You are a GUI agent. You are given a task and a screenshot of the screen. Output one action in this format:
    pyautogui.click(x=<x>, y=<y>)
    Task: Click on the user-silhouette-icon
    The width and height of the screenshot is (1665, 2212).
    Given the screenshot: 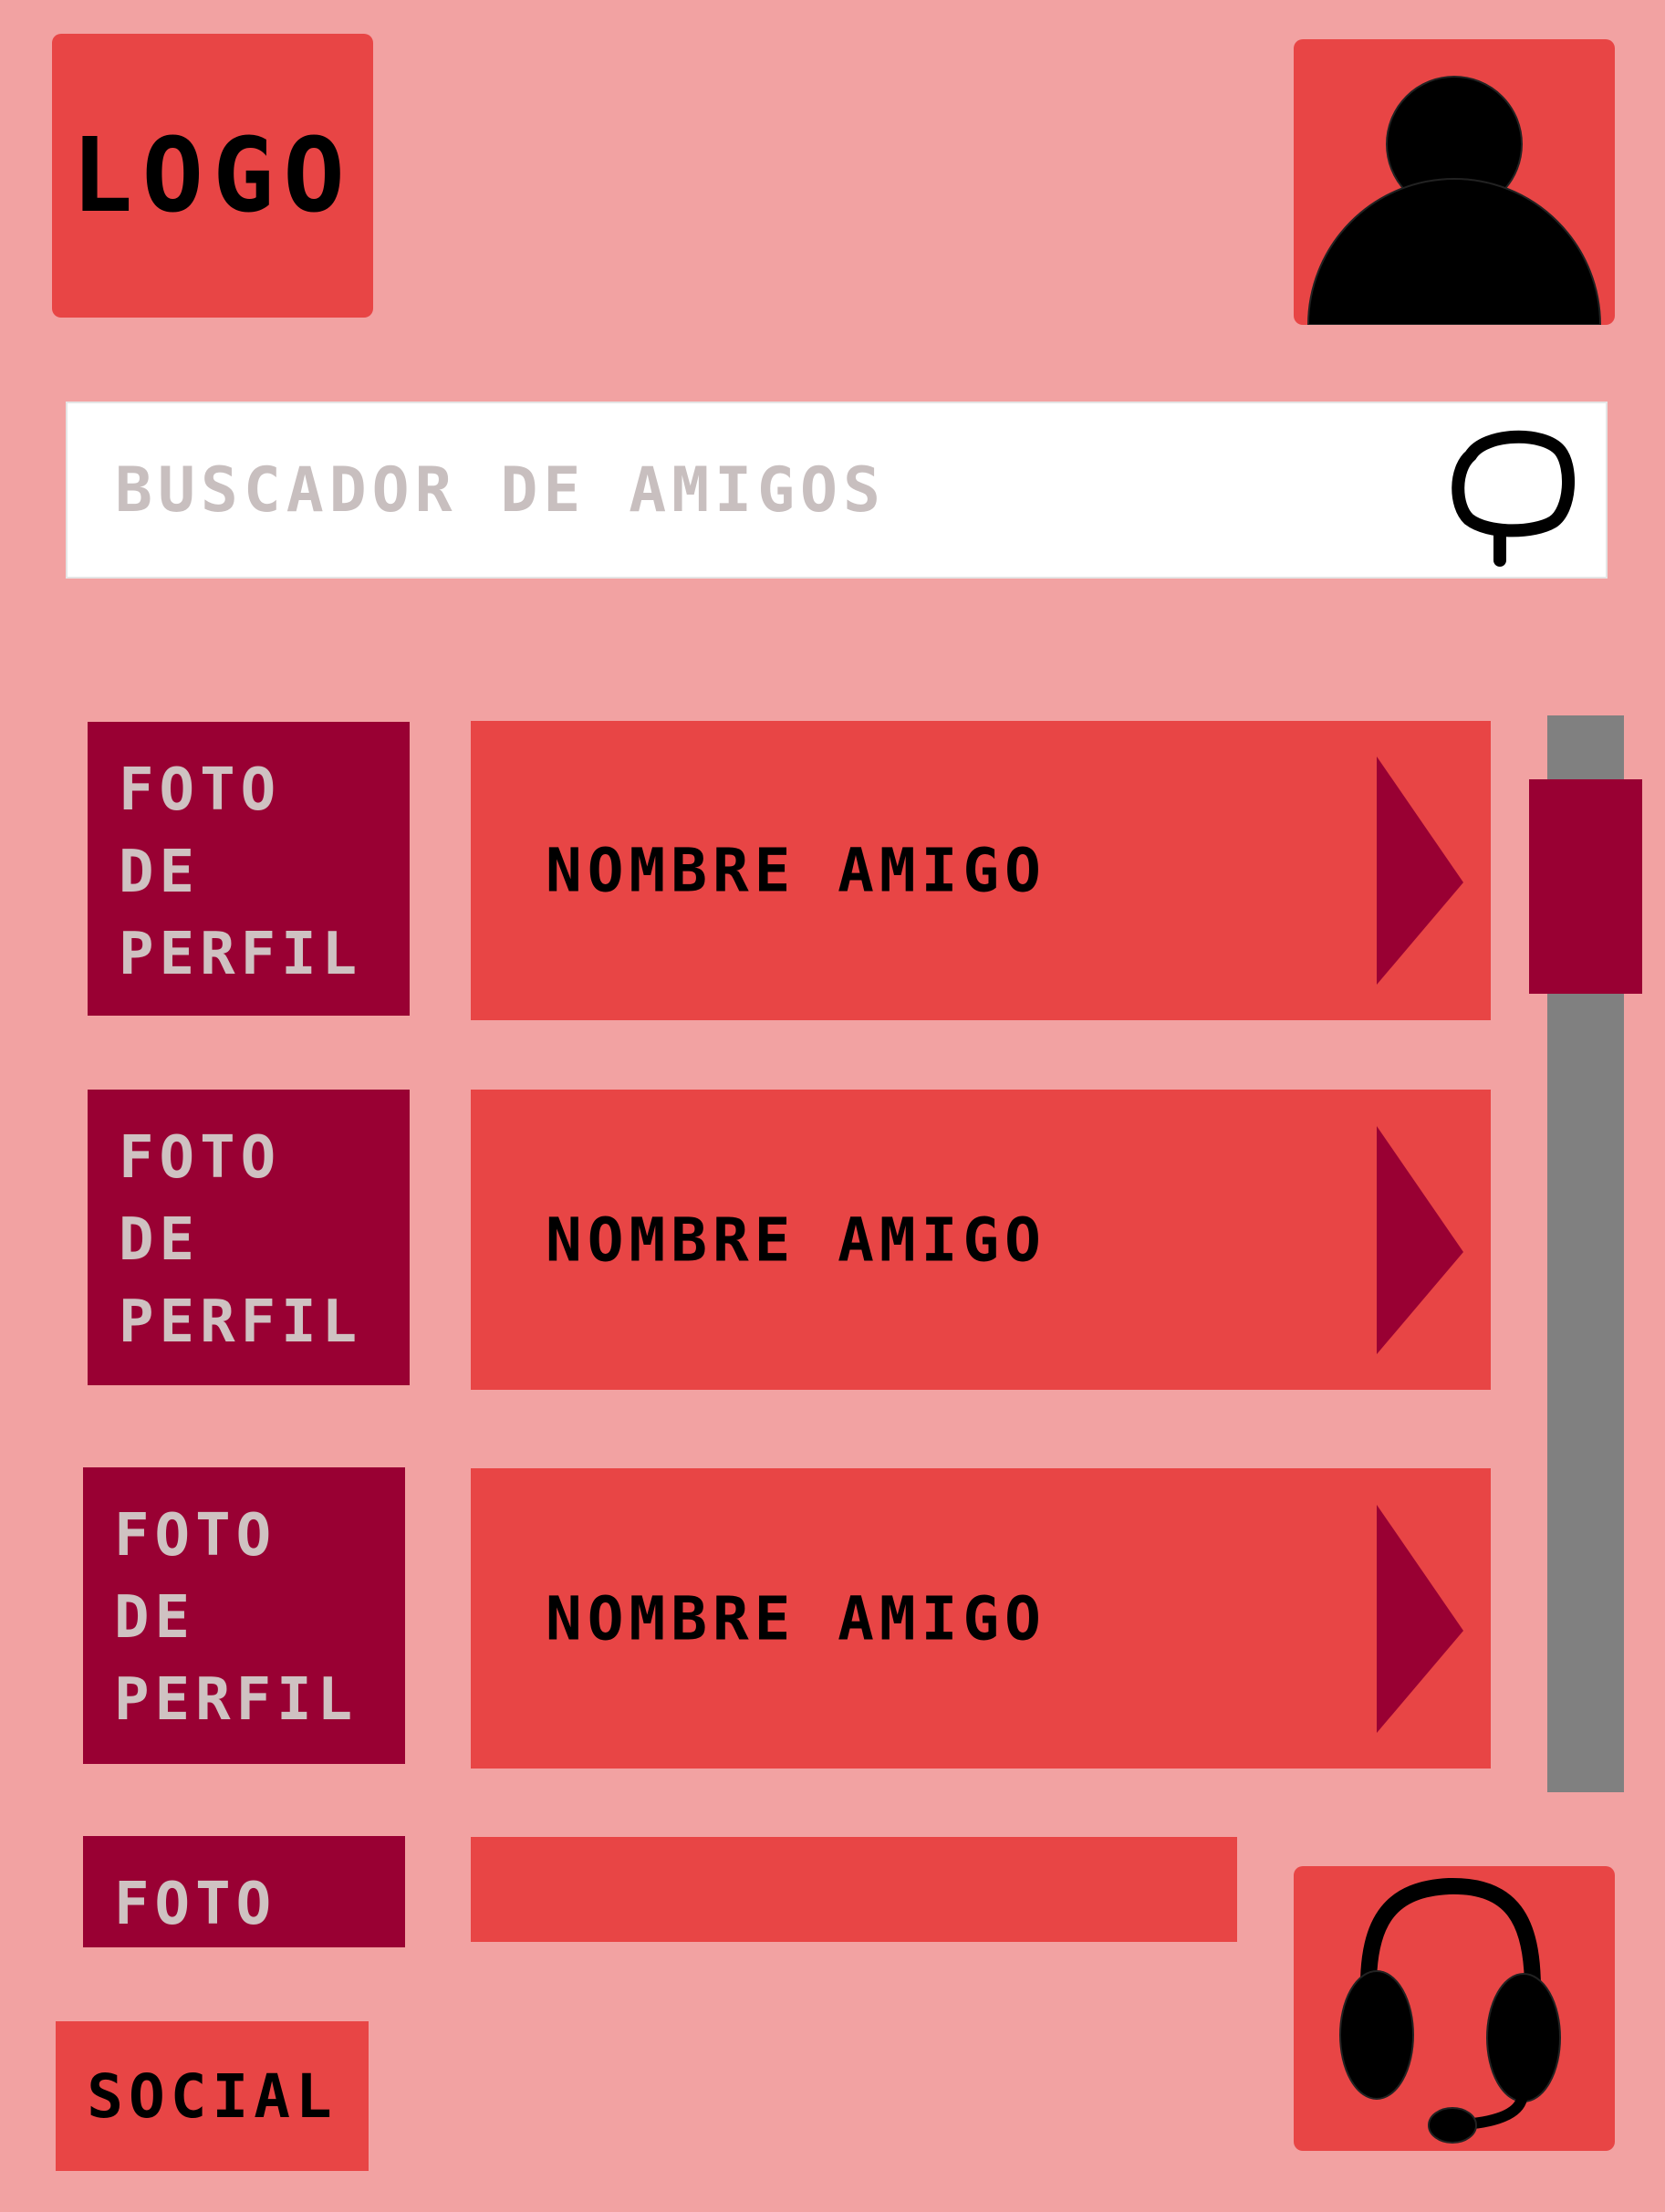 What is the action you would take?
    pyautogui.click(x=1454, y=200)
    